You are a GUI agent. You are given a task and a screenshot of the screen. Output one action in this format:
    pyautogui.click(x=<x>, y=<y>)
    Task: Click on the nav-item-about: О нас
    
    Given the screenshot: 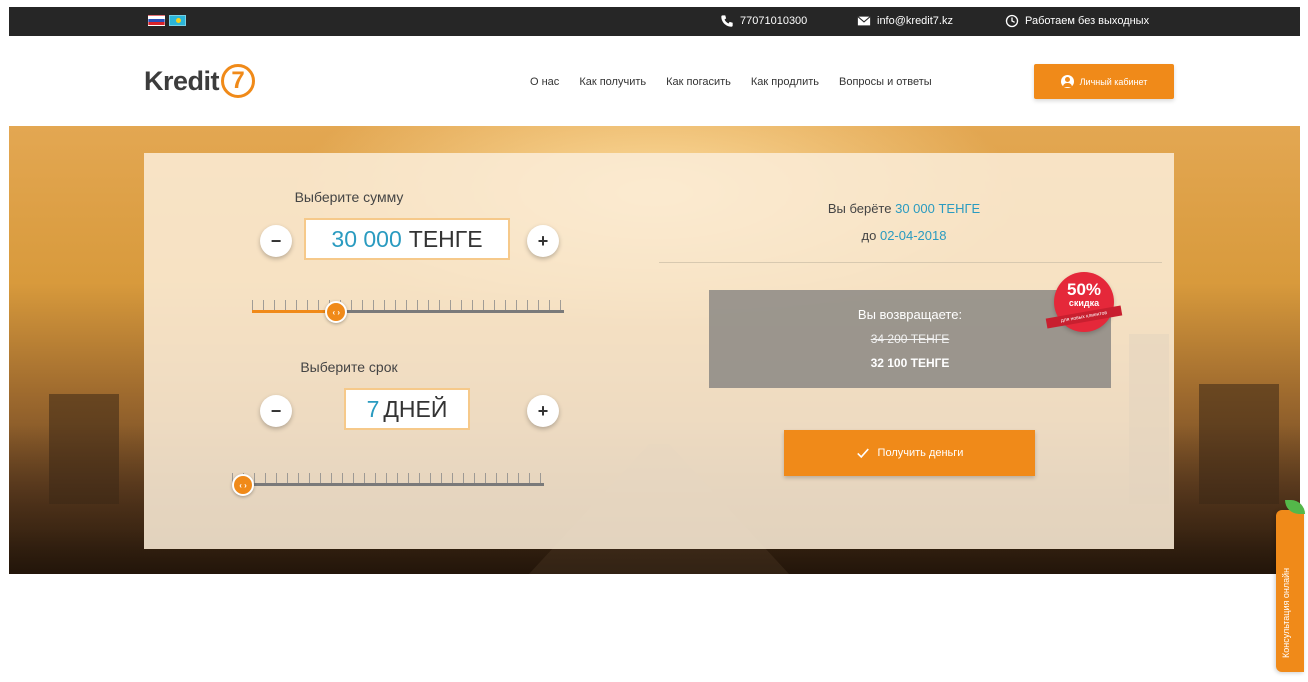 What is the action you would take?
    pyautogui.click(x=544, y=82)
    